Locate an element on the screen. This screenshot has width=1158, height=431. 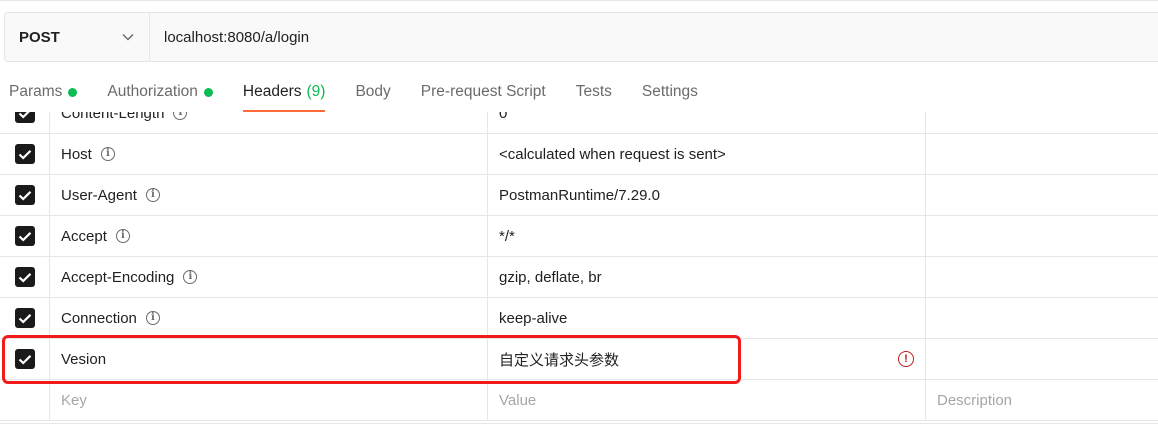
header-value-text: gzip, deflate, br is located at coordinates (550, 277).